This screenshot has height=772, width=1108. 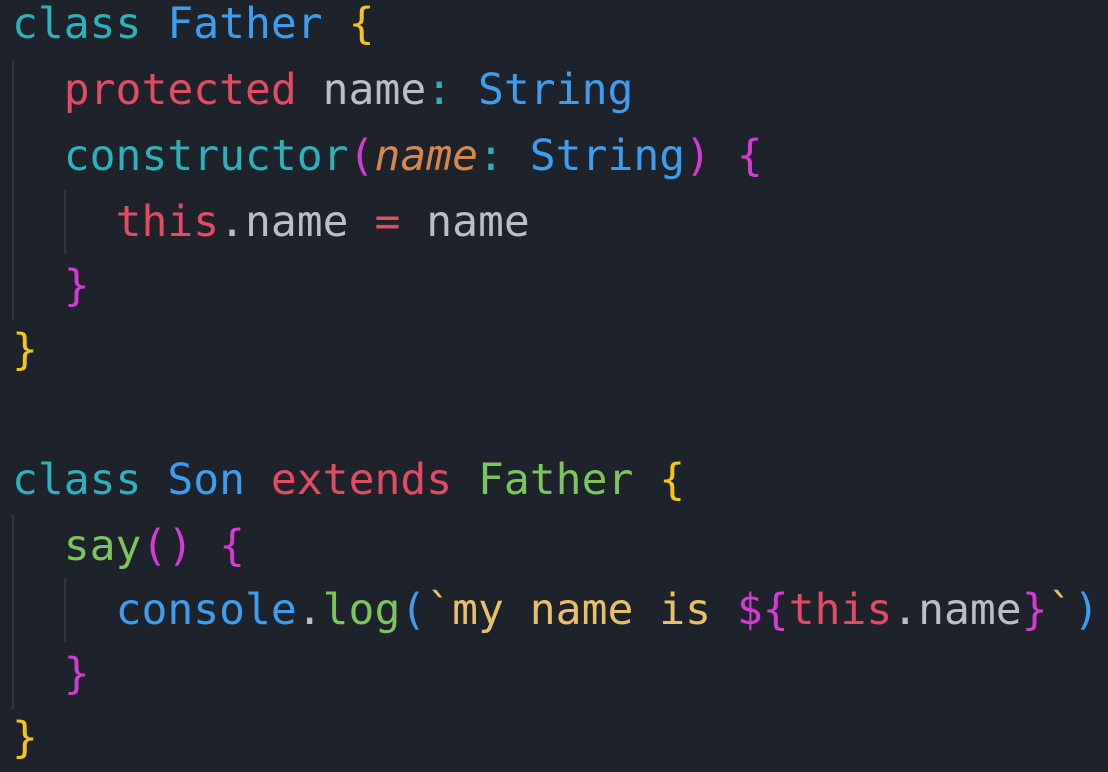 What do you see at coordinates (361, 480) in the screenshot?
I see `keyword-extends: extends` at bounding box center [361, 480].